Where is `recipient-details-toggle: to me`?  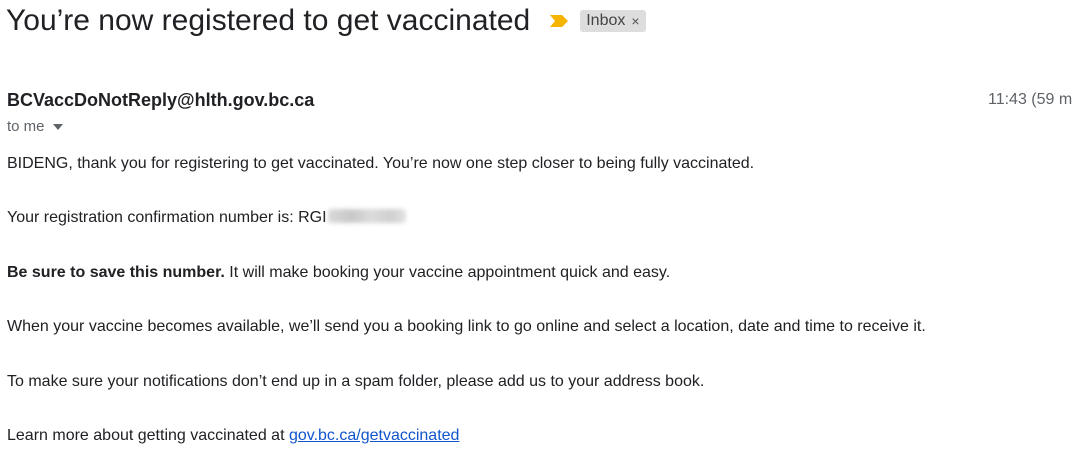 recipient-details-toggle: to me is located at coordinates (35, 126).